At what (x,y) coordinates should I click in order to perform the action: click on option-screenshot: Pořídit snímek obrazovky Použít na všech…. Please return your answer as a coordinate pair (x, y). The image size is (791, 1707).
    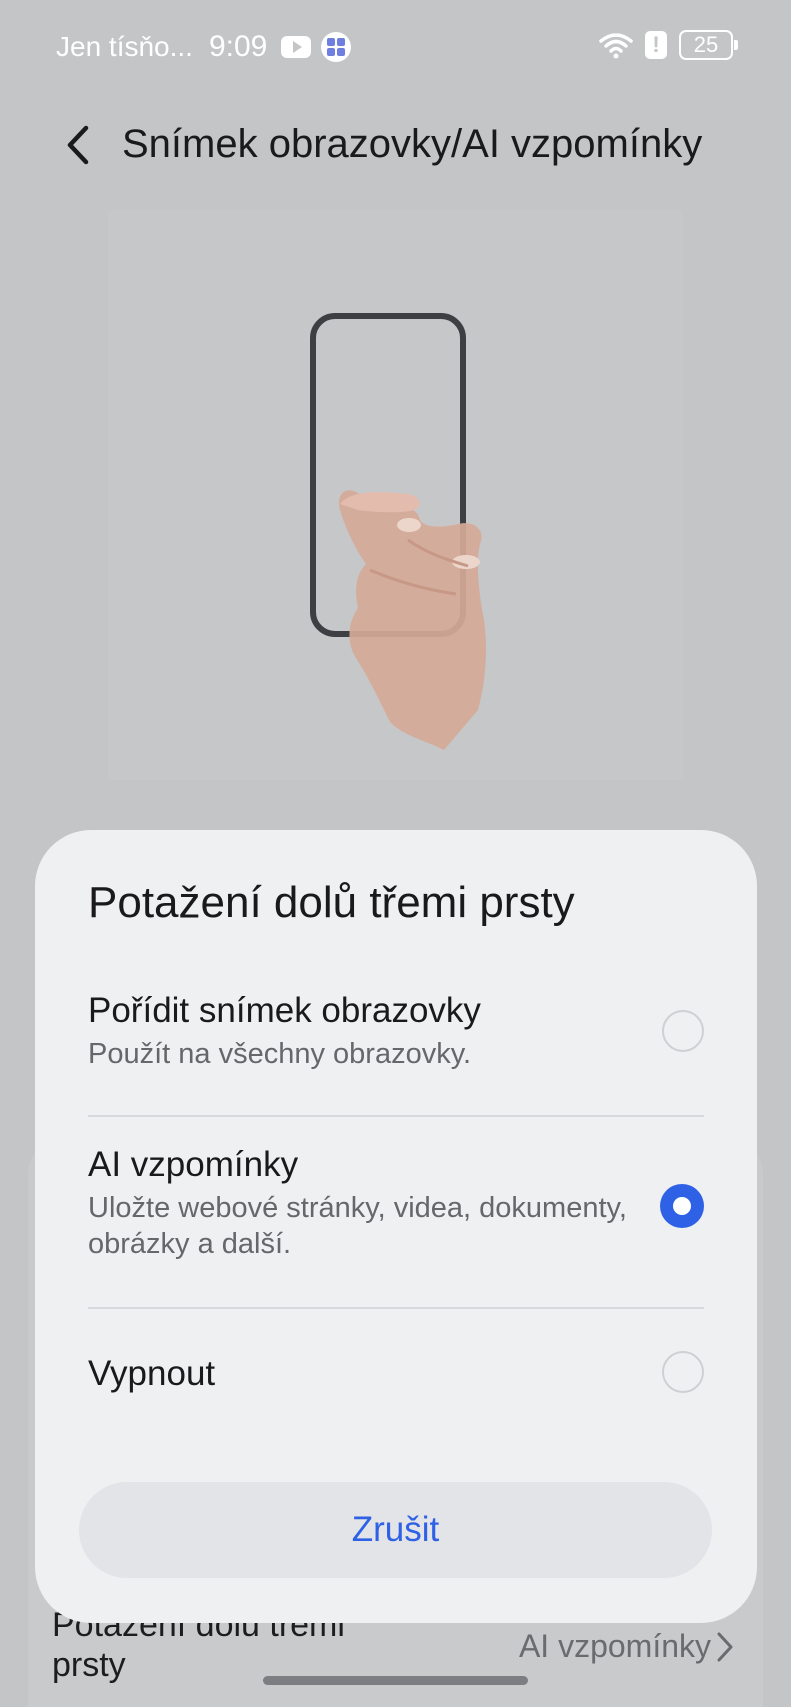
    Looking at the image, I should click on (396, 1031).